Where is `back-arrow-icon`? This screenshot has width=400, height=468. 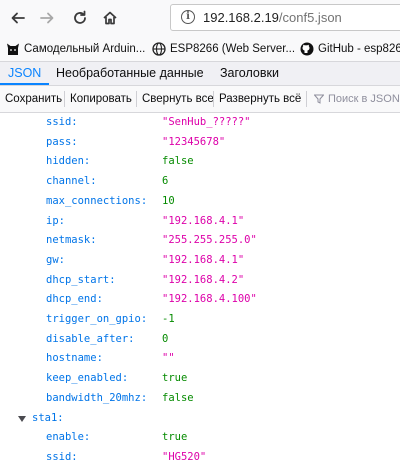
back-arrow-icon is located at coordinates (18, 18).